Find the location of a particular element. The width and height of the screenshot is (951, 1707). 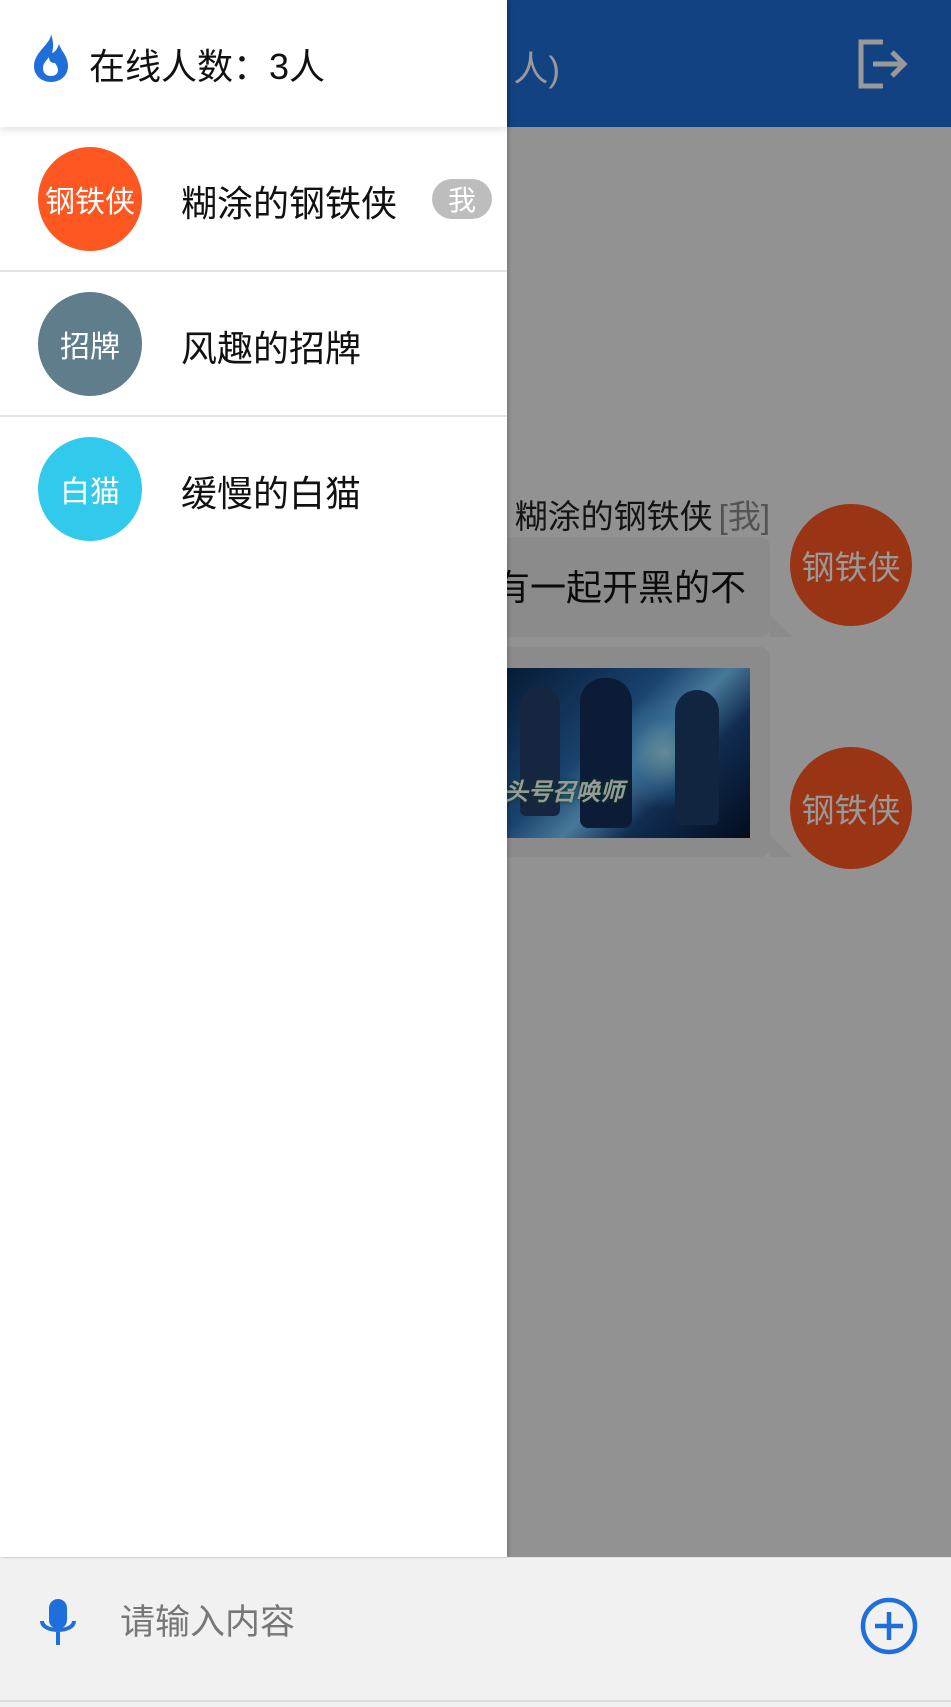

fire-icon is located at coordinates (51, 58).